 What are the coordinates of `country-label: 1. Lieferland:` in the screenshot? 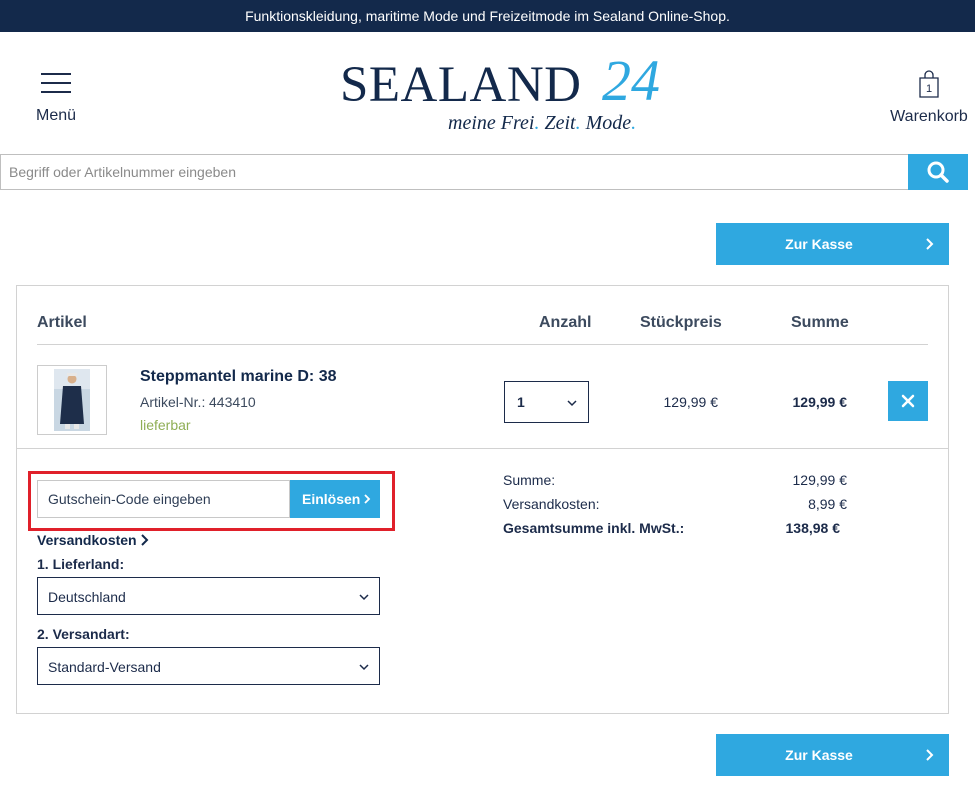 It's located at (81, 564).